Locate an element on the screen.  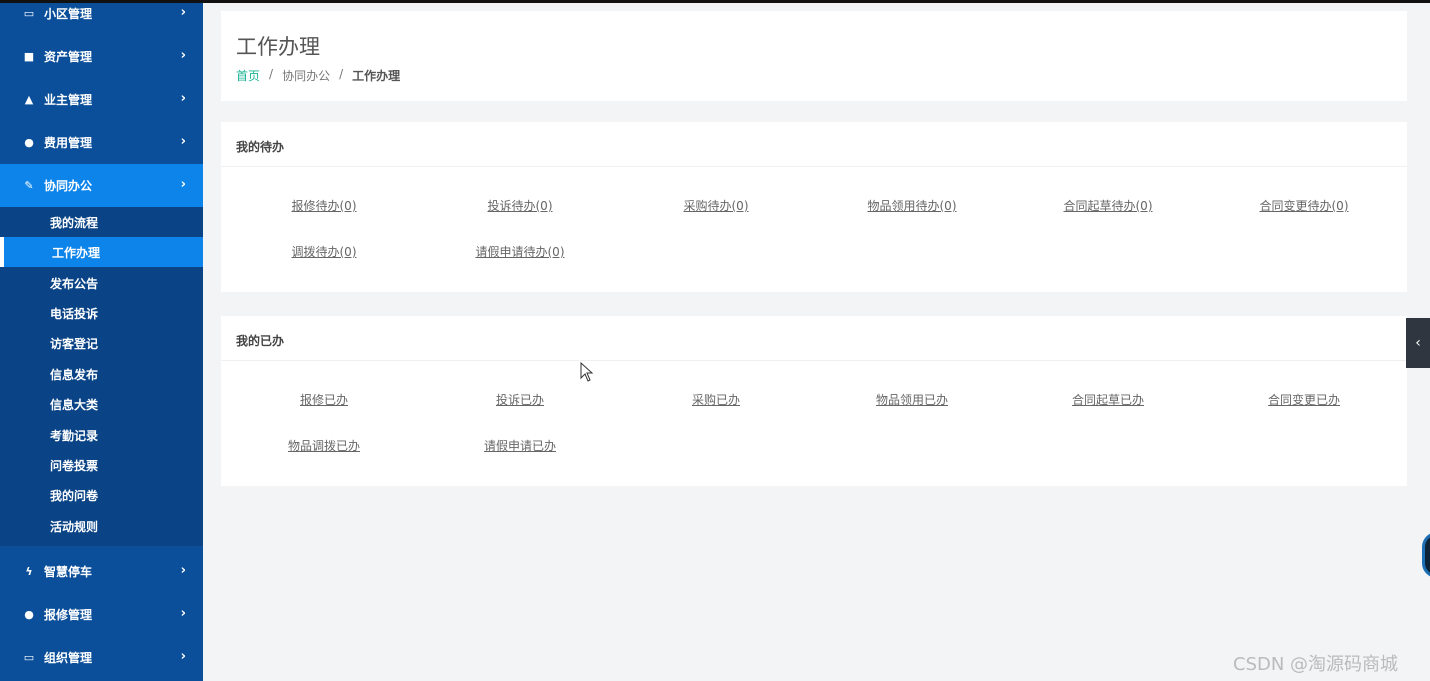
done-link-contract-draft: 合同起草已办 is located at coordinates (1108, 399).